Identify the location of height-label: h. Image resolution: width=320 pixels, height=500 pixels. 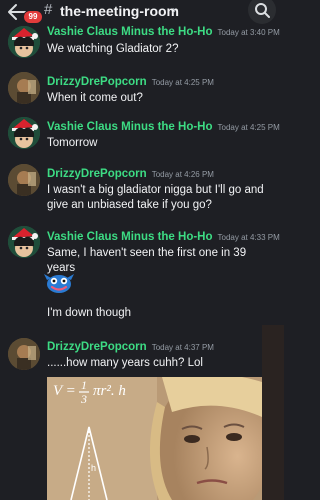
(93, 468).